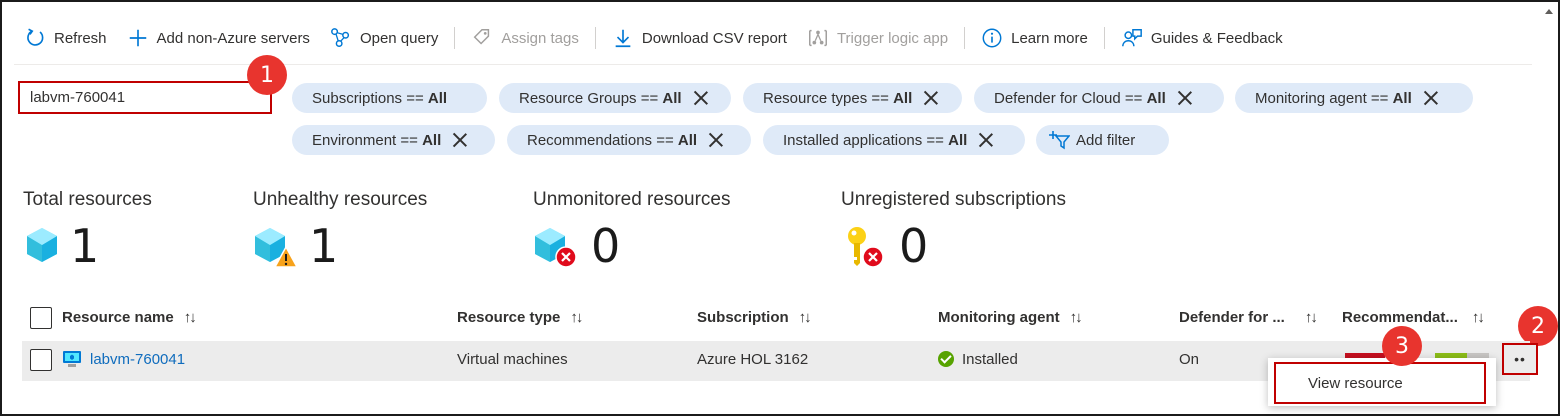 This screenshot has height=416, width=1560. Describe the element at coordinates (42, 245) in the screenshot. I see `cube-icon` at that location.